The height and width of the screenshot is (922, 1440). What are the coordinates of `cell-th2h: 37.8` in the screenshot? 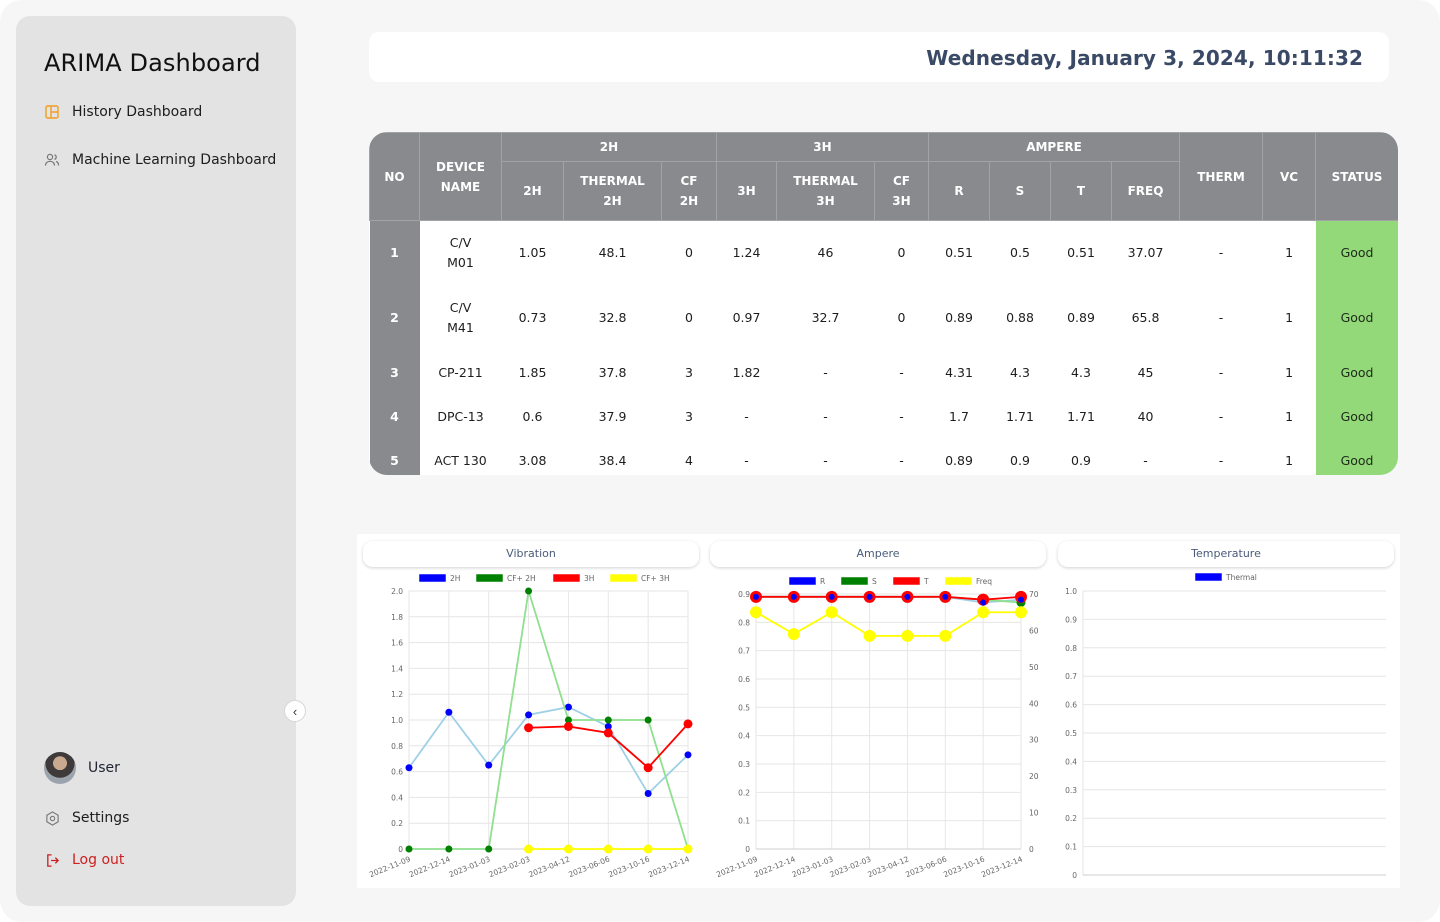 It's located at (612, 372).